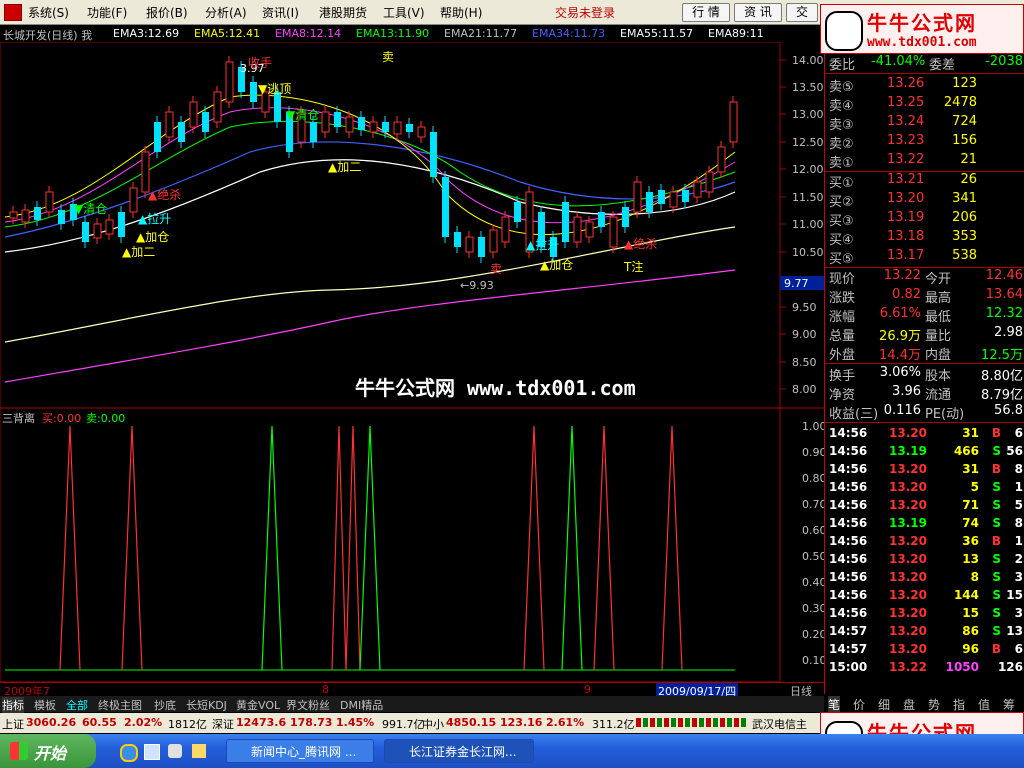 Image resolution: width=1024 pixels, height=768 pixels. I want to click on tab-dmi: DMI精品, so click(361, 705).